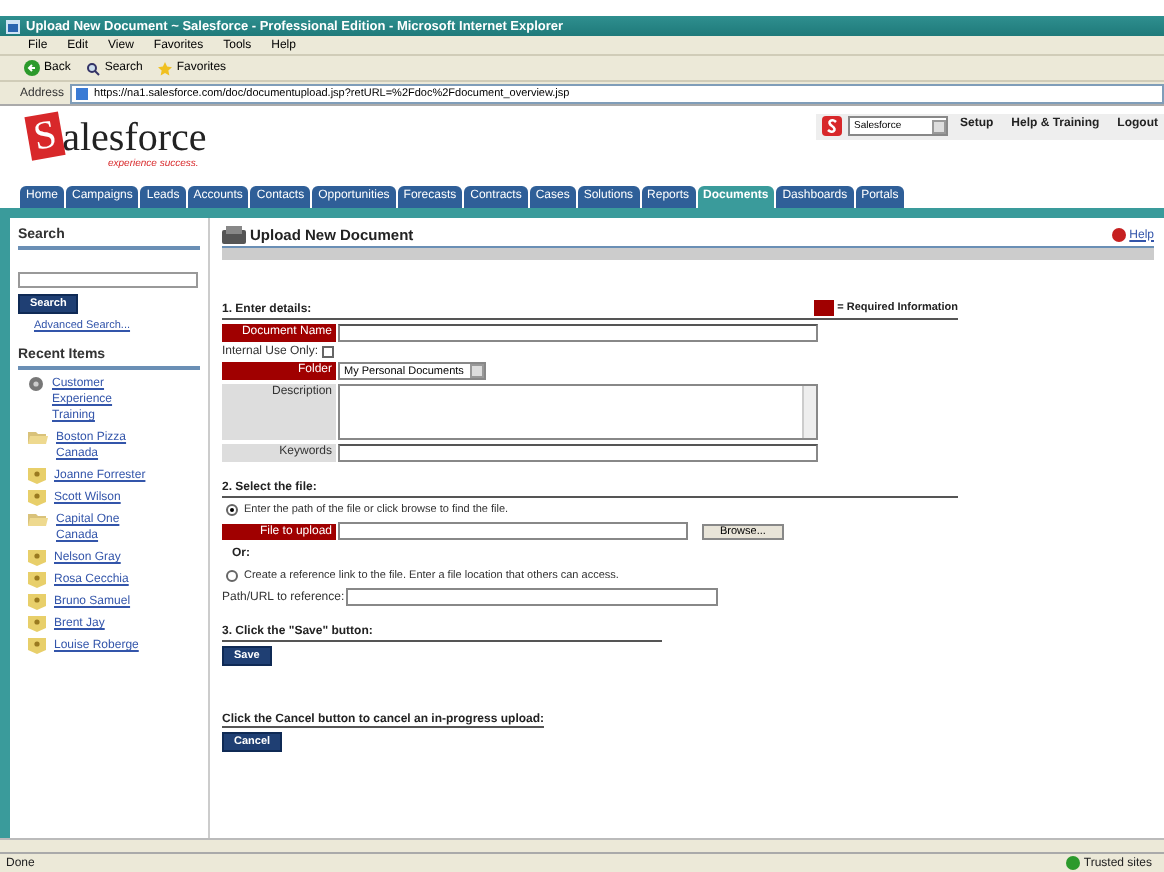  I want to click on search-field, so click(108, 280).